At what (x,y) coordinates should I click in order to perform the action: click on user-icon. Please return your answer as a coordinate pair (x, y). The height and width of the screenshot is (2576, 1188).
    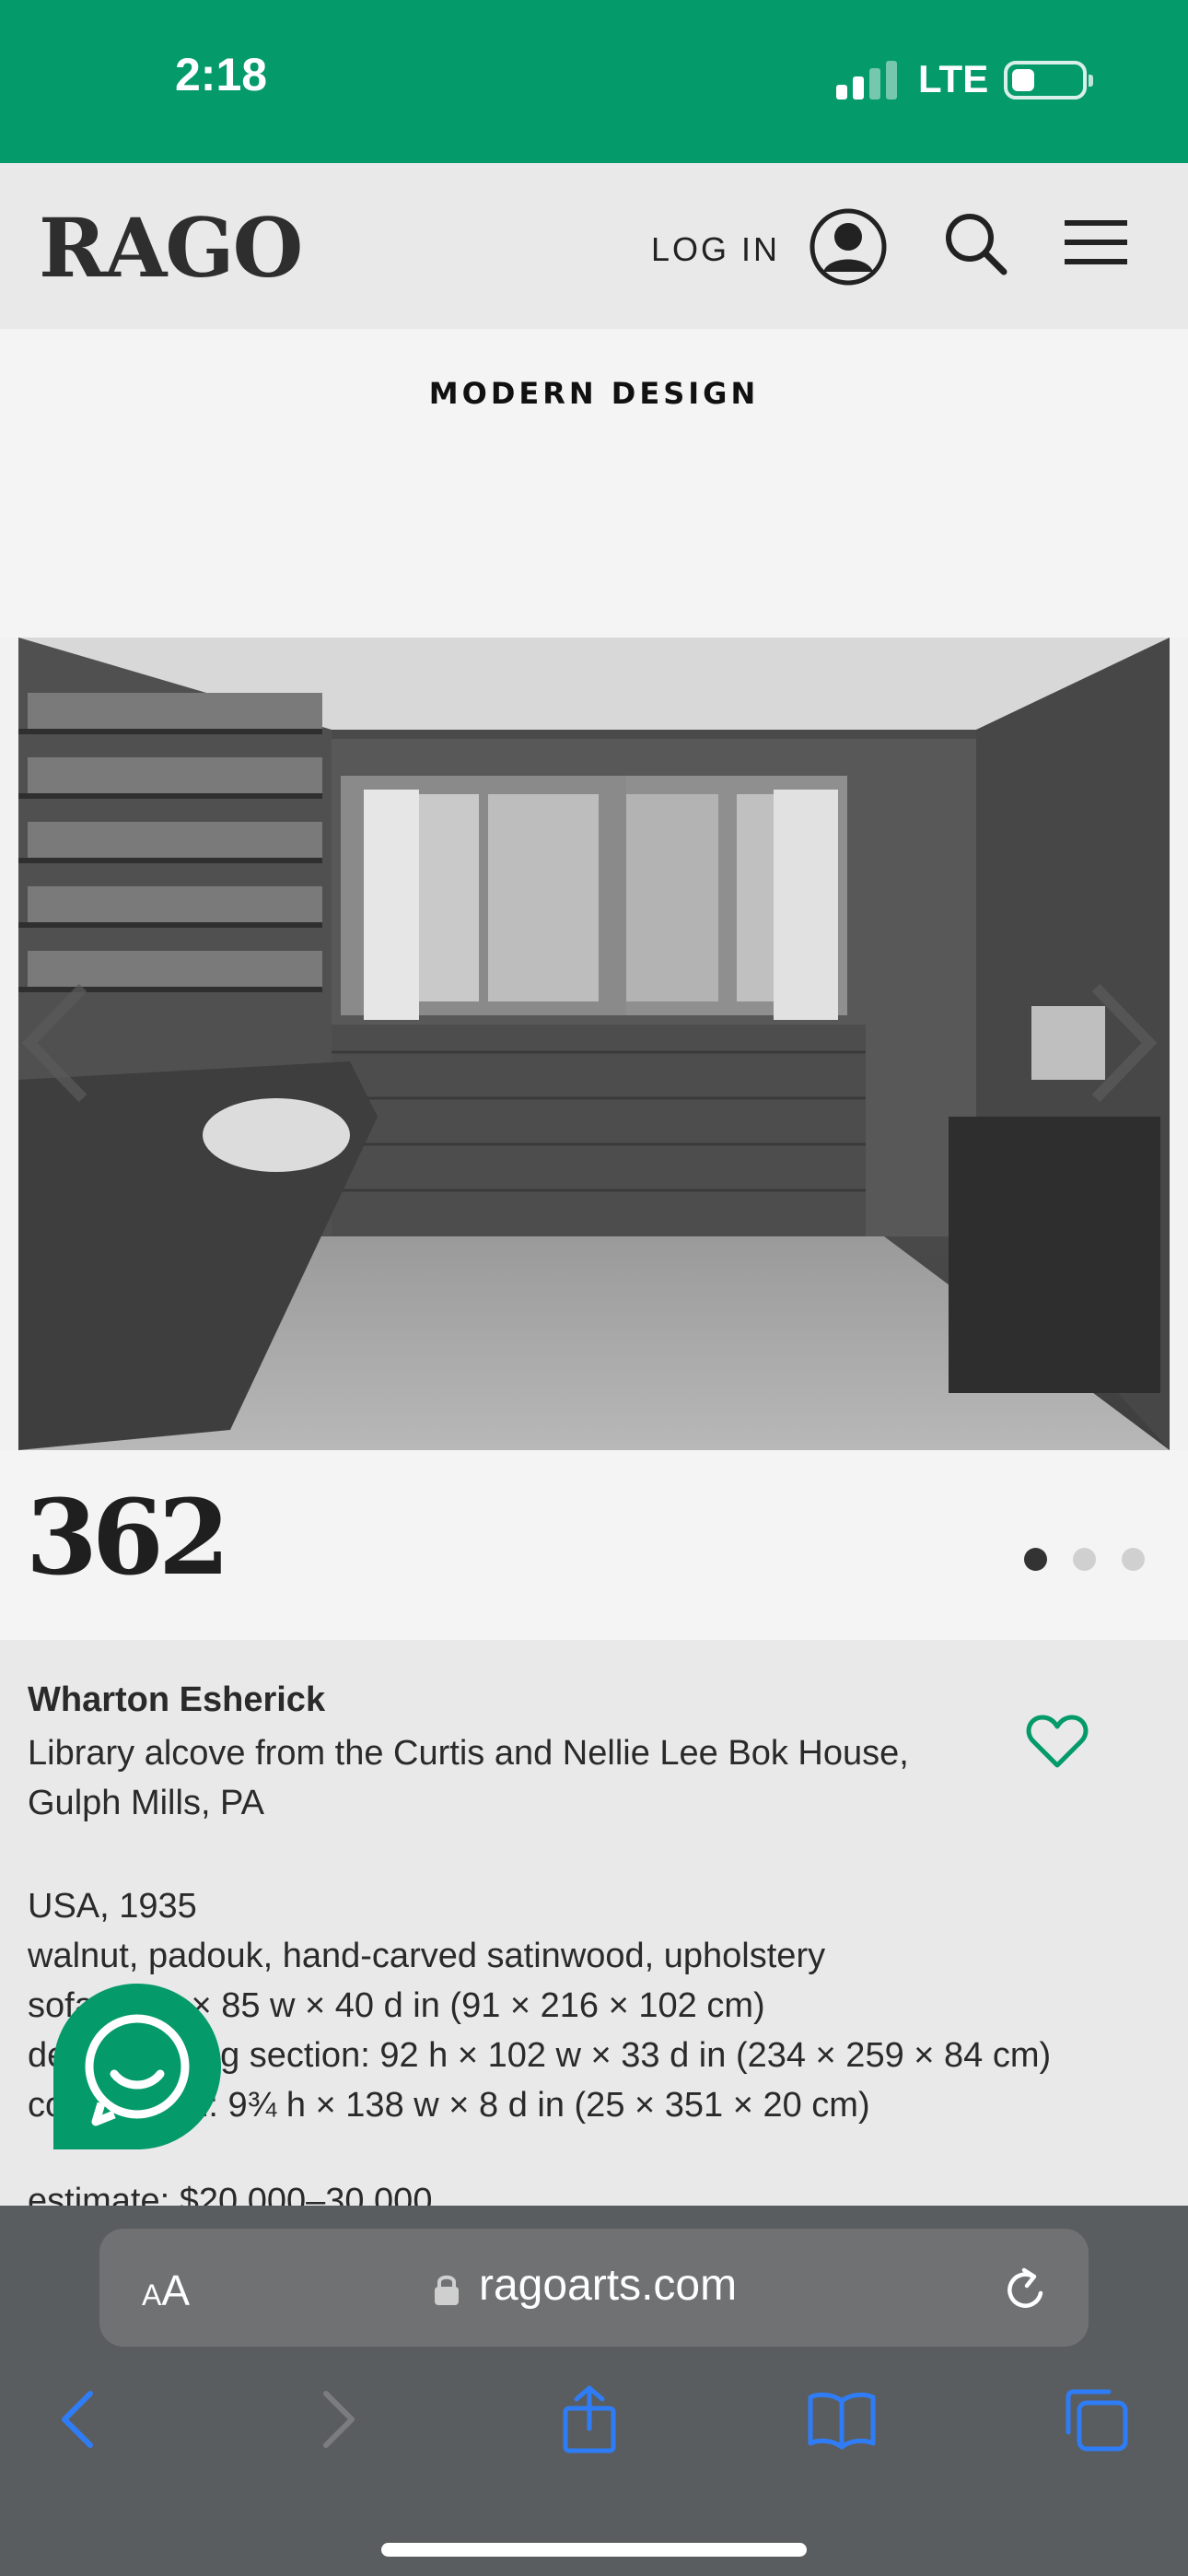
    Looking at the image, I should click on (848, 247).